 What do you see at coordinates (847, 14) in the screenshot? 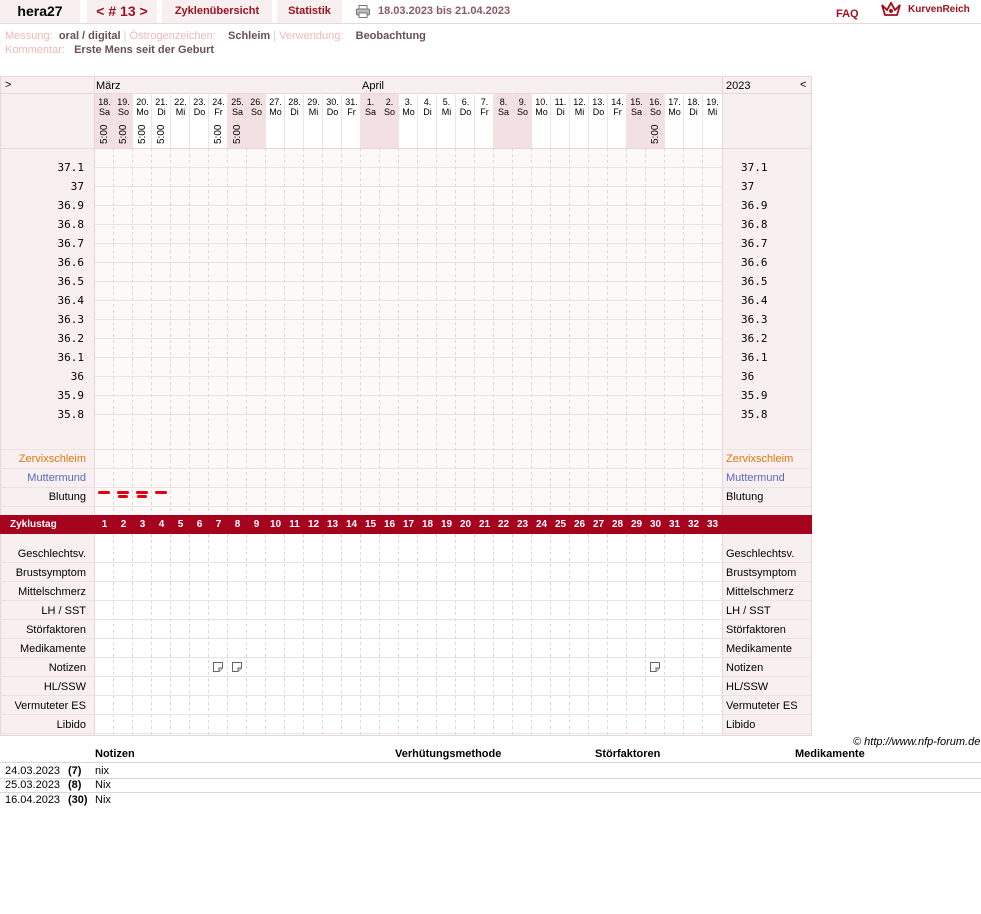
I see `faq-link: FAQ` at bounding box center [847, 14].